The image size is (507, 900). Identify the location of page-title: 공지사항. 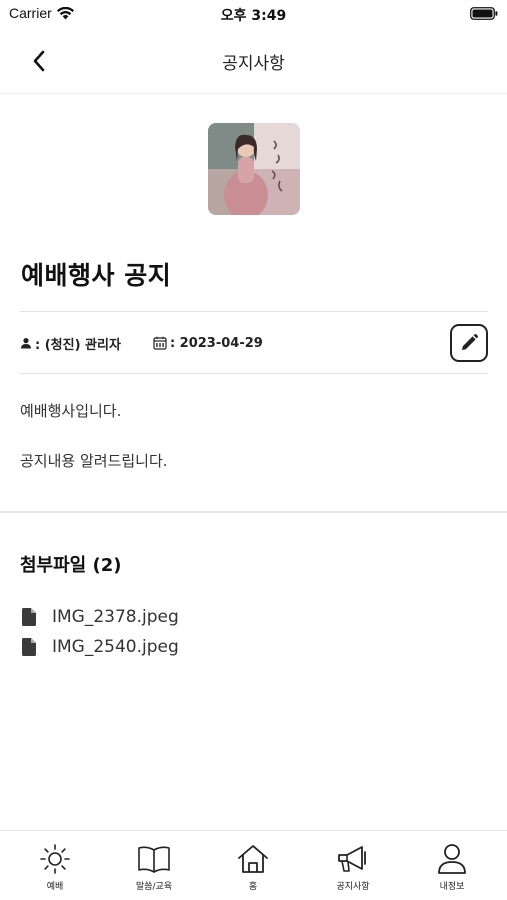
(253, 64).